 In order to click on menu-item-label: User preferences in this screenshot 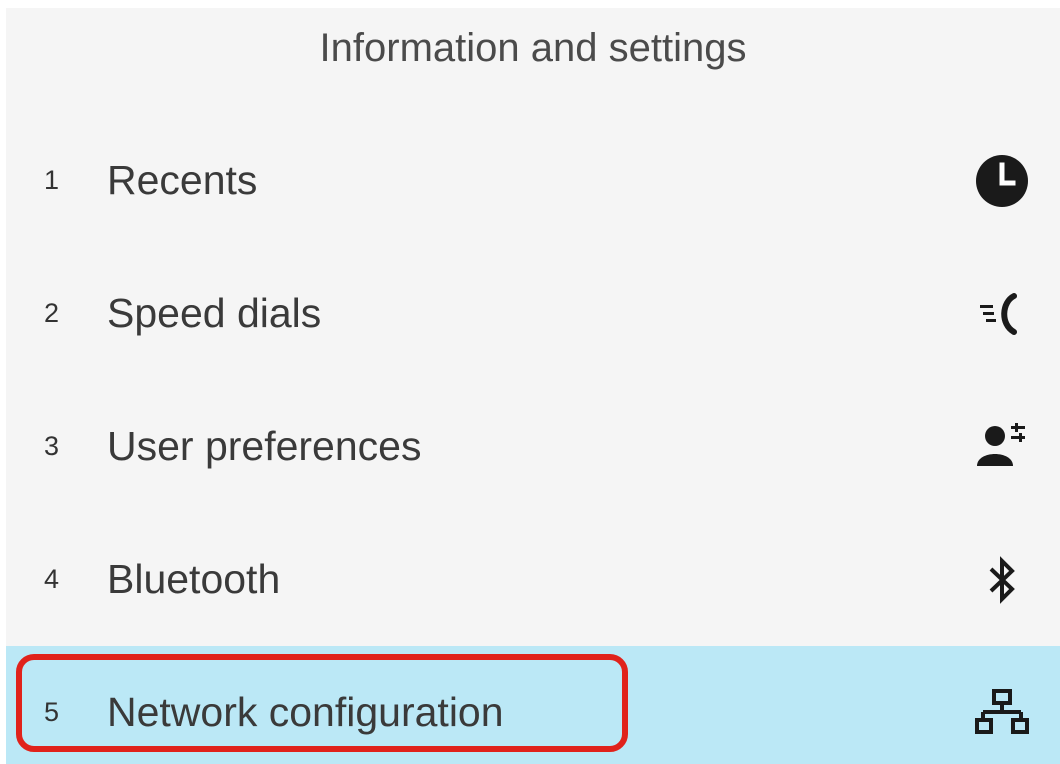, I will do `click(264, 446)`.